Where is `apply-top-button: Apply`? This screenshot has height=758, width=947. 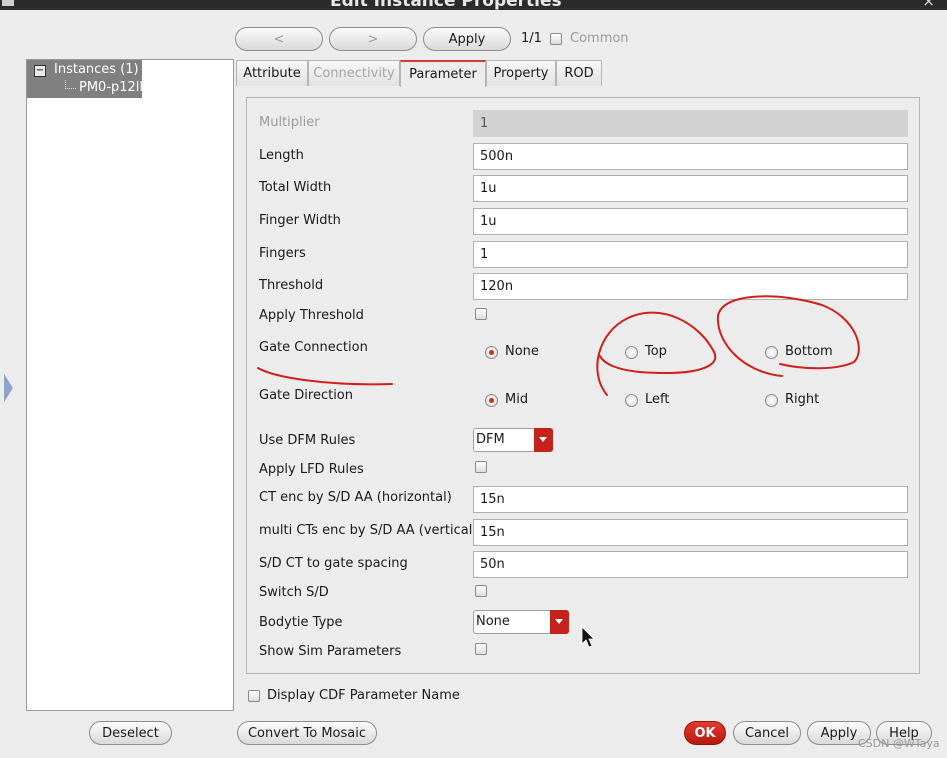
apply-top-button: Apply is located at coordinates (467, 39).